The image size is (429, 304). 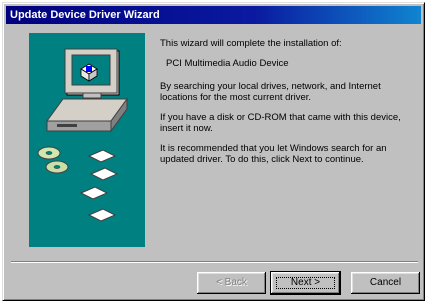 What do you see at coordinates (385, 283) in the screenshot?
I see `cancel-button: Cancel` at bounding box center [385, 283].